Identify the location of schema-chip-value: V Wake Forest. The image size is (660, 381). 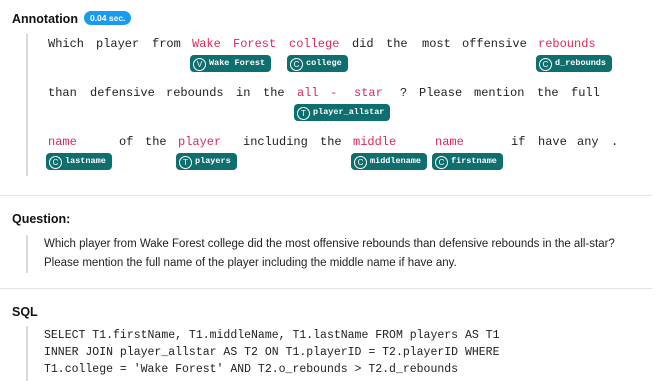
(231, 63).